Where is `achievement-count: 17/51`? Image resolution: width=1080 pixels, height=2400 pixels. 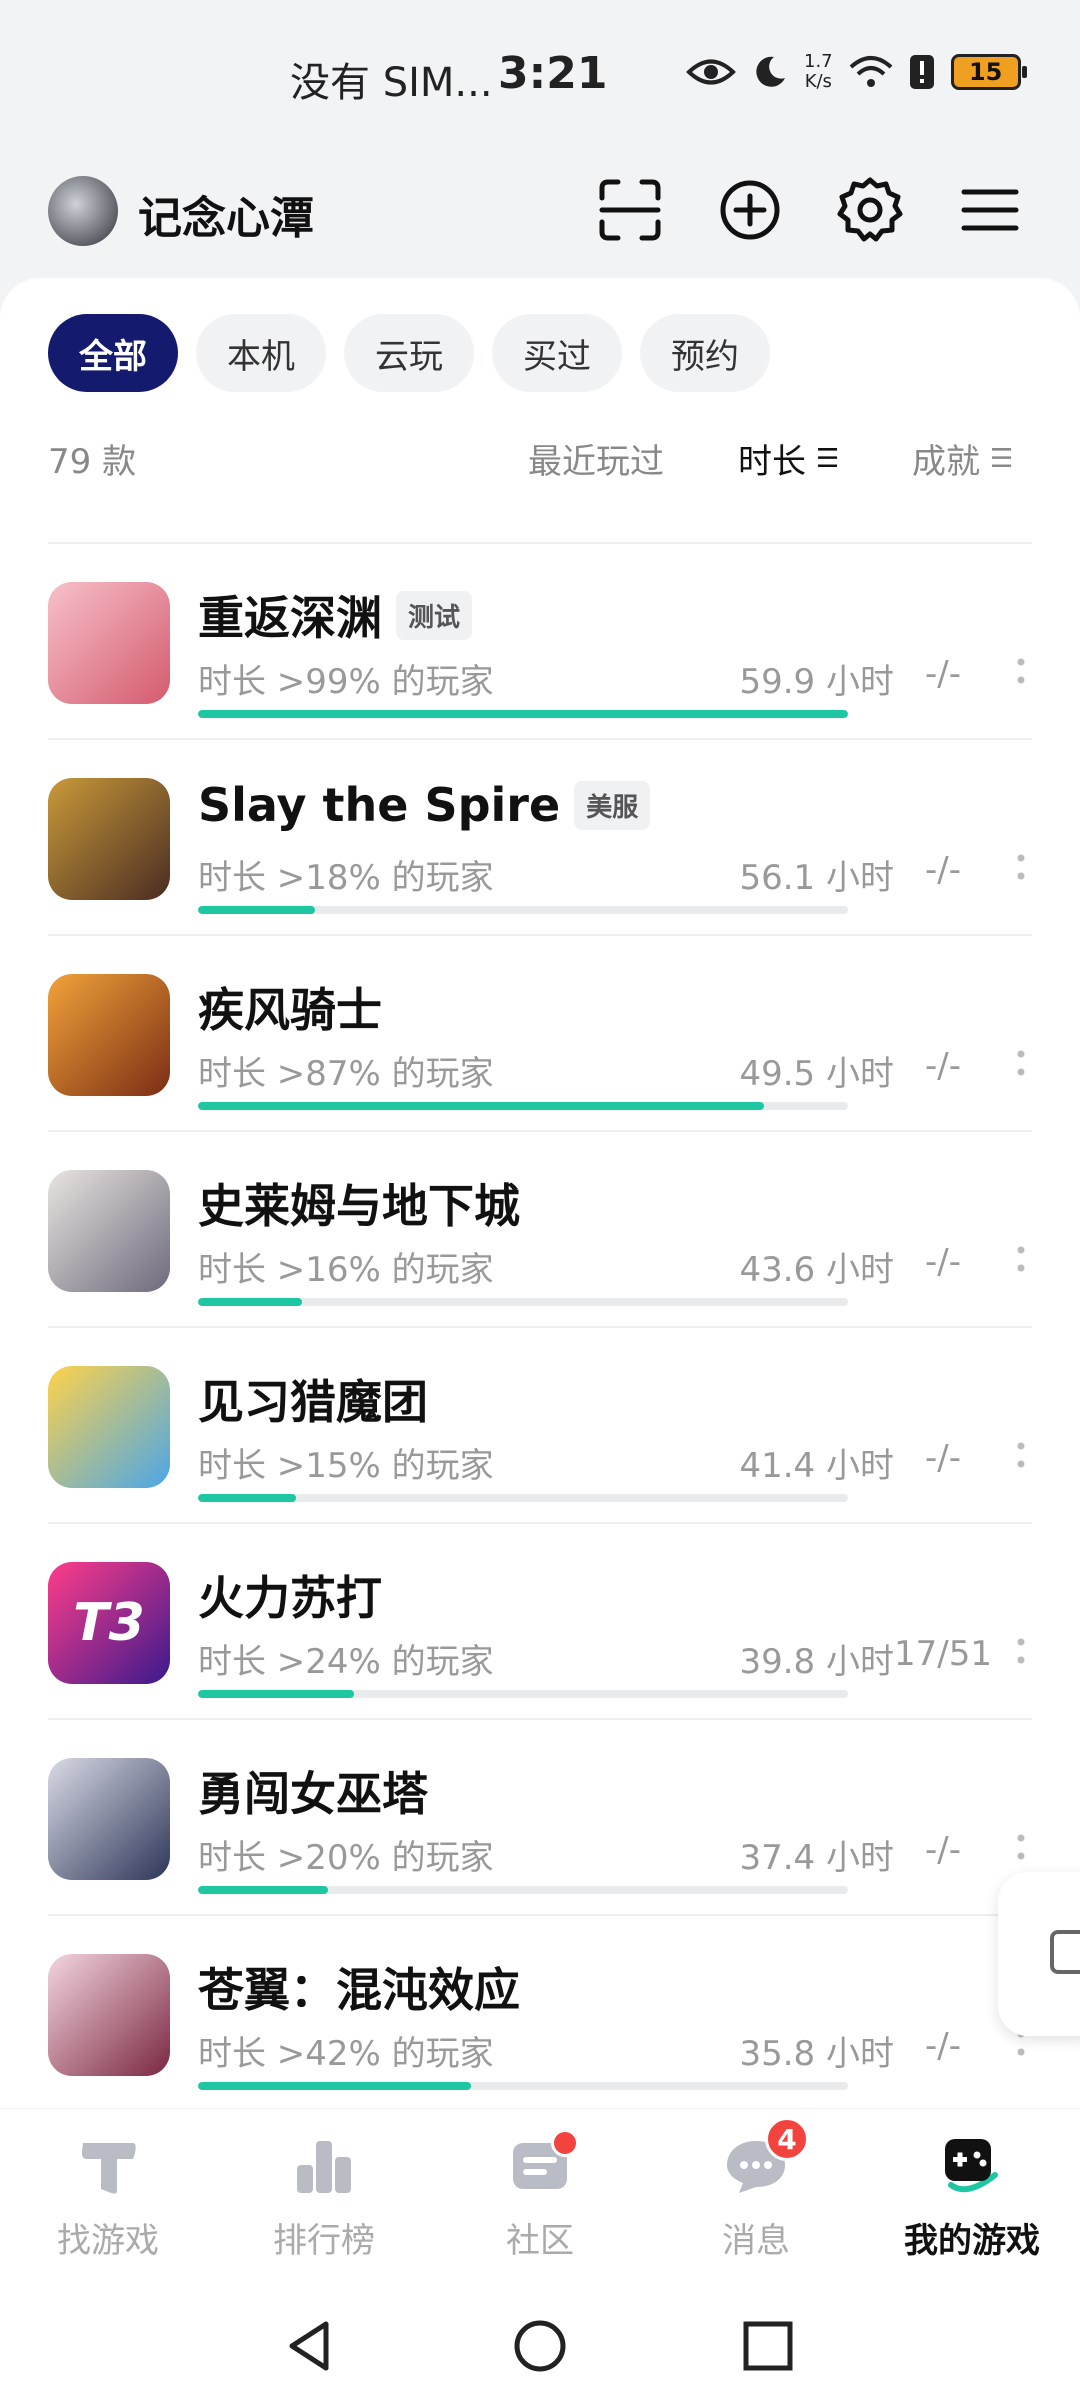
achievement-count: 17/51 is located at coordinates (943, 1654).